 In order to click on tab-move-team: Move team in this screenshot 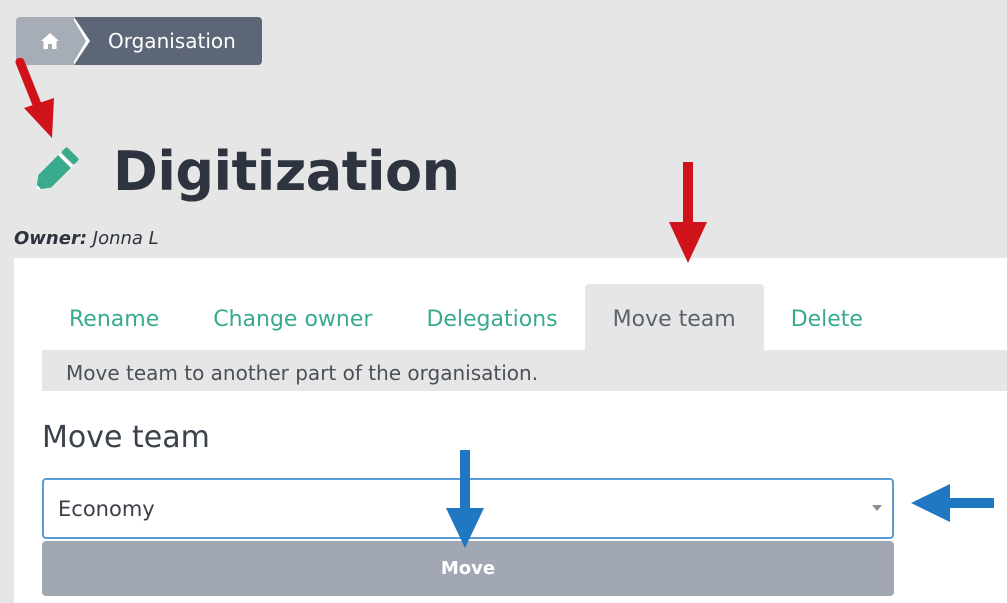, I will do `click(674, 317)`.